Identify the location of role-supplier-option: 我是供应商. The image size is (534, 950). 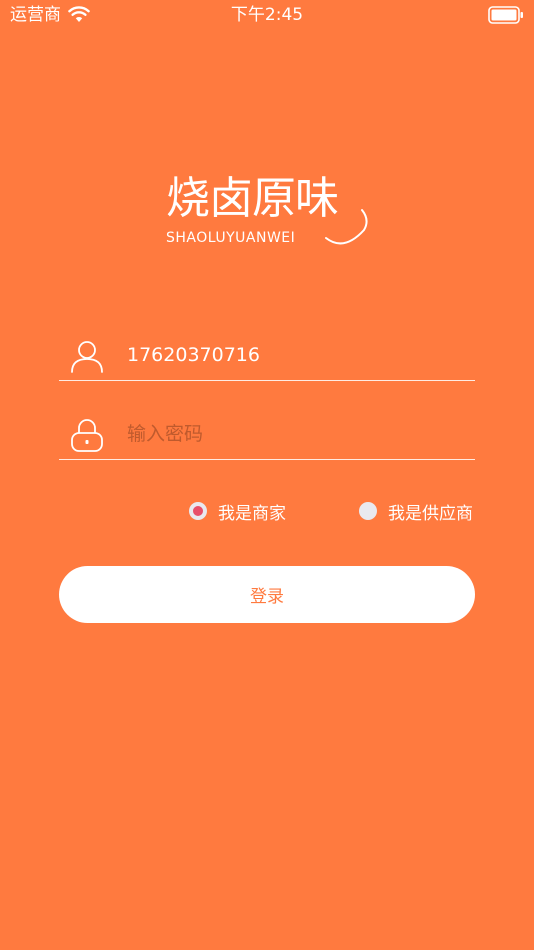
(416, 511).